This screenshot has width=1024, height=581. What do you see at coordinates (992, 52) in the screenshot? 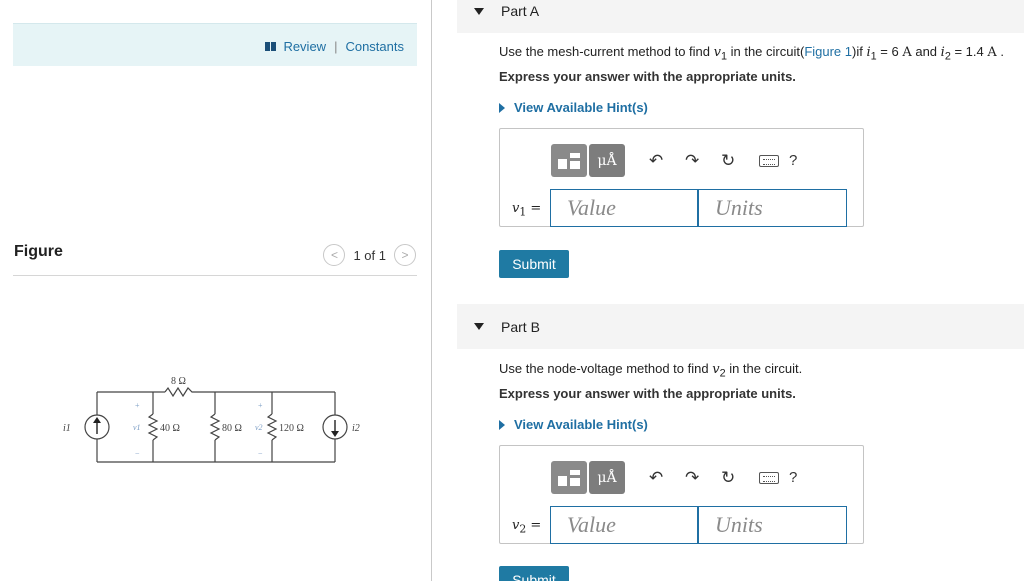
I see `unit-b: A` at bounding box center [992, 52].